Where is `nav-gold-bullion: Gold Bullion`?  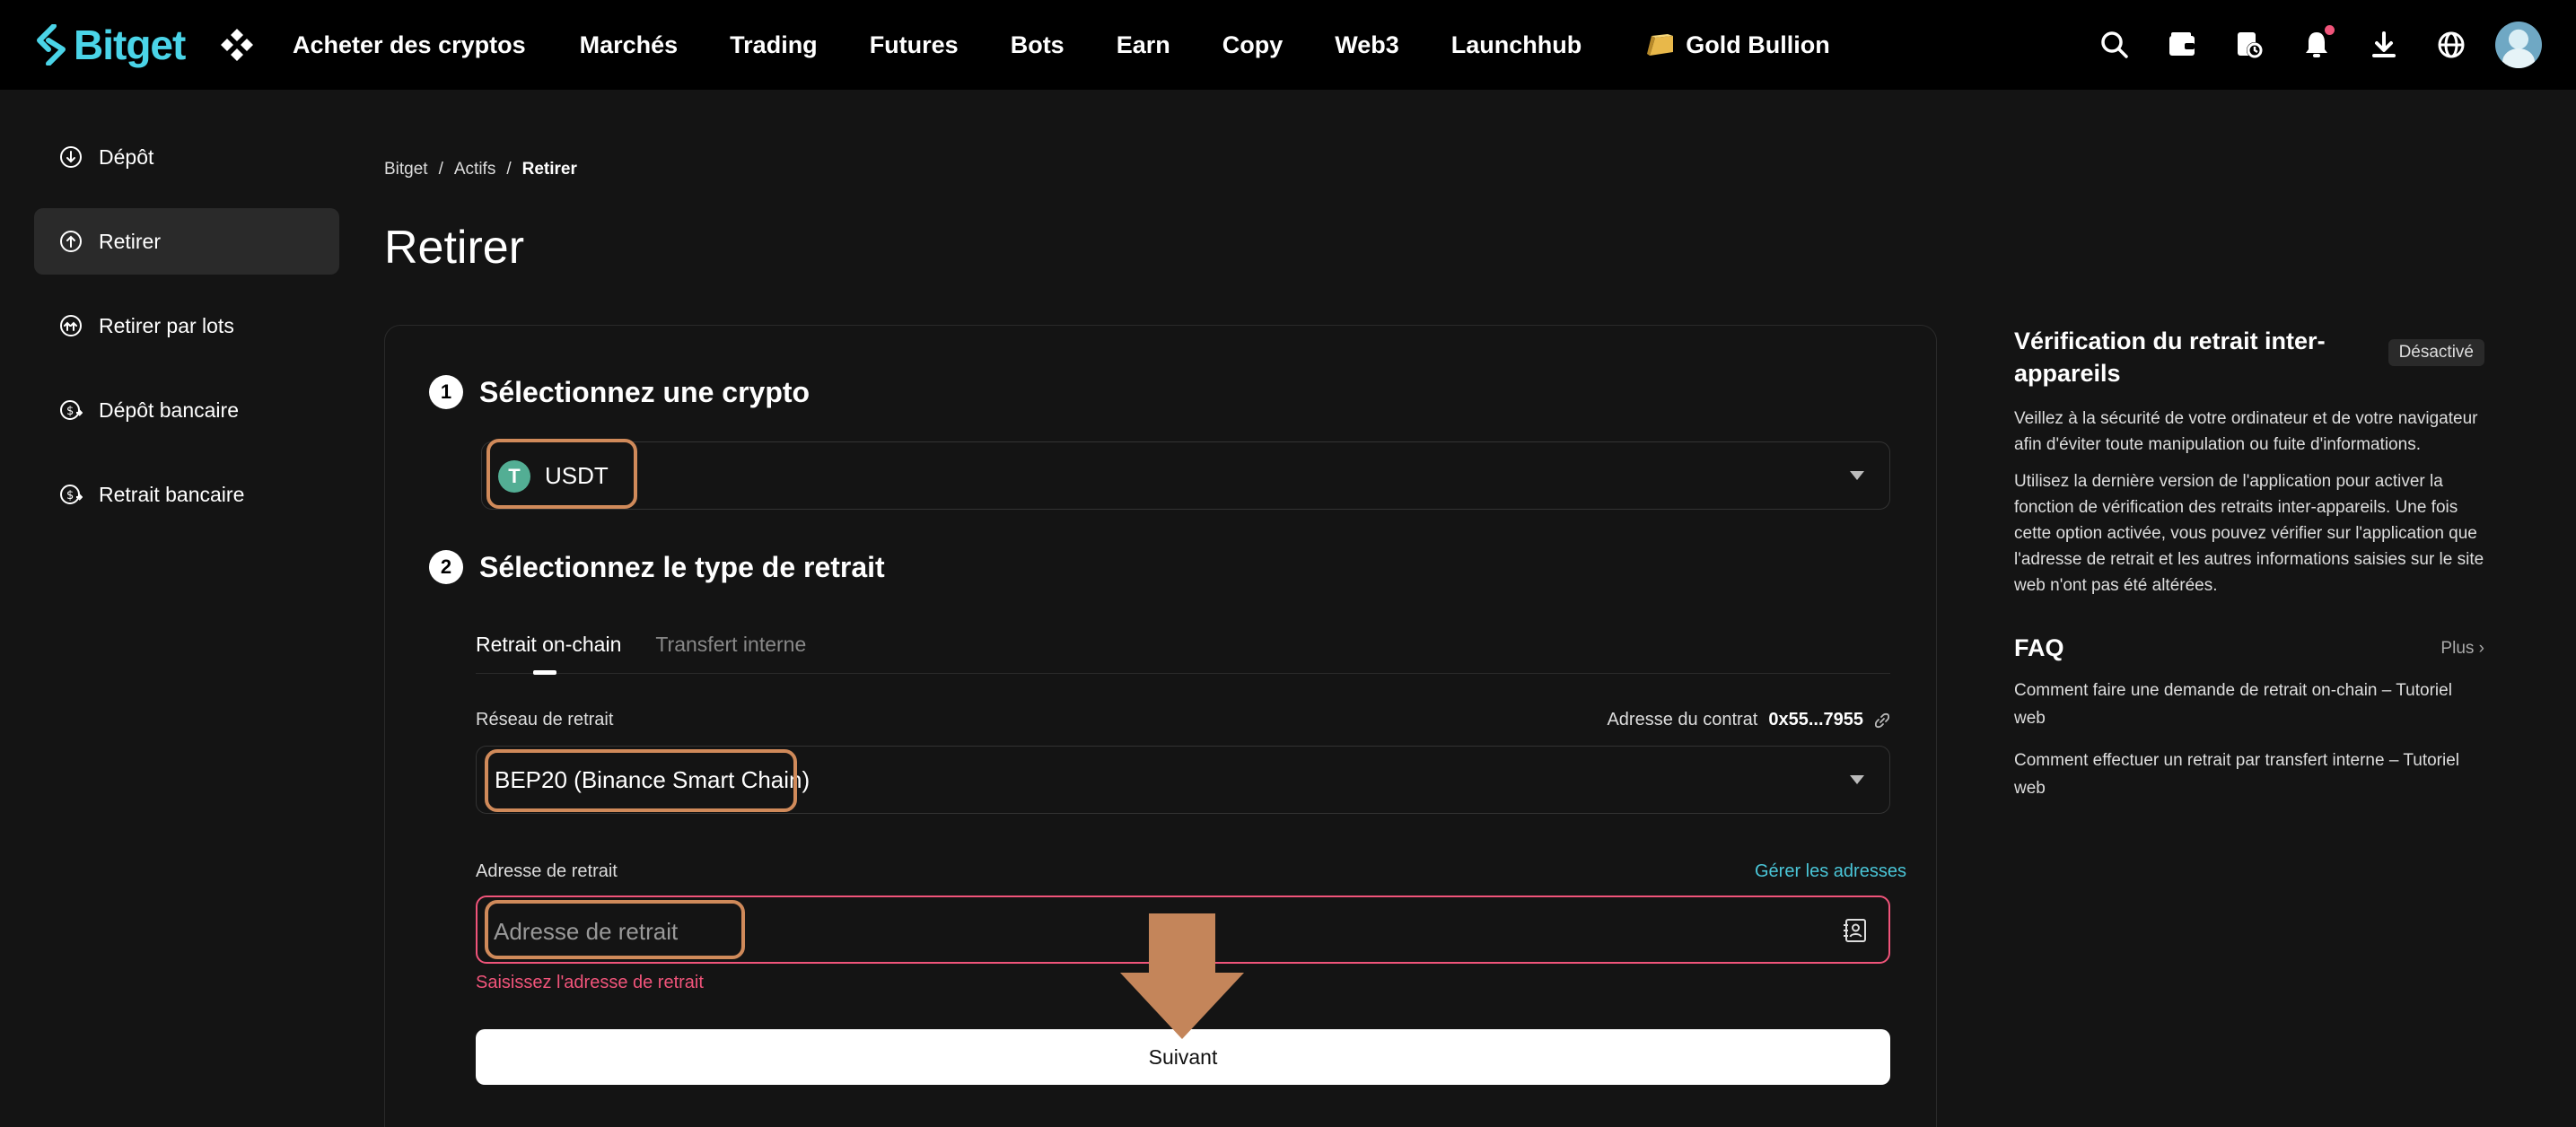 nav-gold-bullion: Gold Bullion is located at coordinates (1738, 45).